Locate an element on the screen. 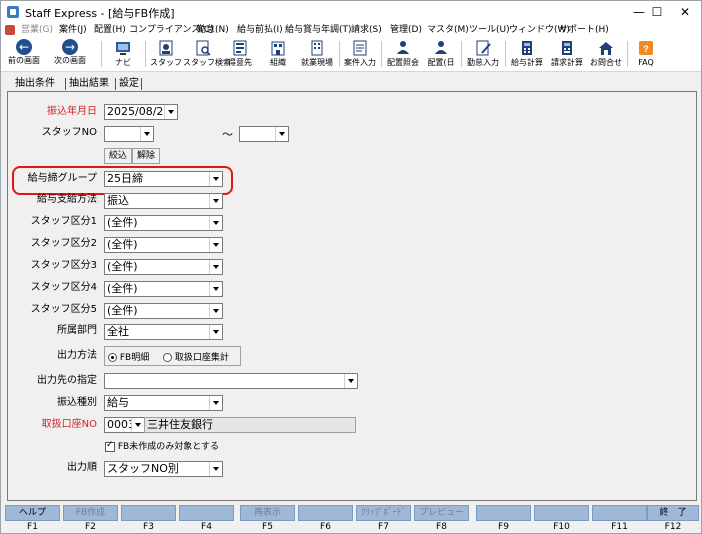 The width and height of the screenshot is (702, 534). filter-button: 絞込 is located at coordinates (118, 156).